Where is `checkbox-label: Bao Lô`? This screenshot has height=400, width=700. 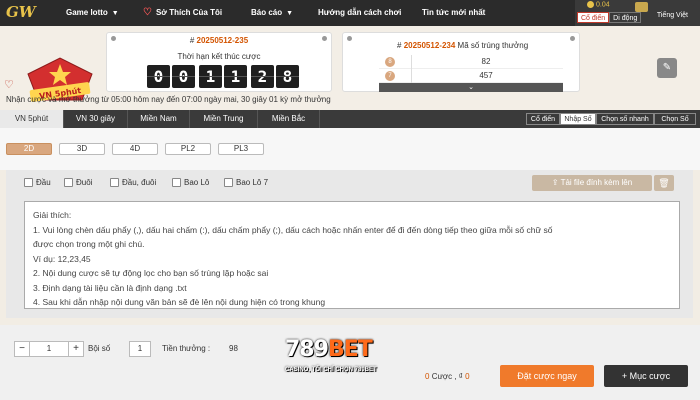
checkbox-label: Bao Lô is located at coordinates (197, 182).